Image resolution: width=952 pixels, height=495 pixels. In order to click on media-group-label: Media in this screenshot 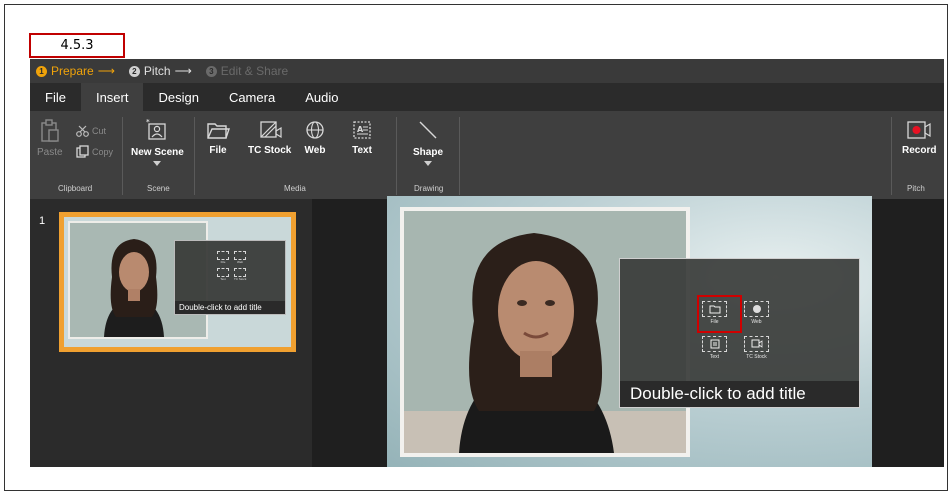, I will do `click(295, 188)`.